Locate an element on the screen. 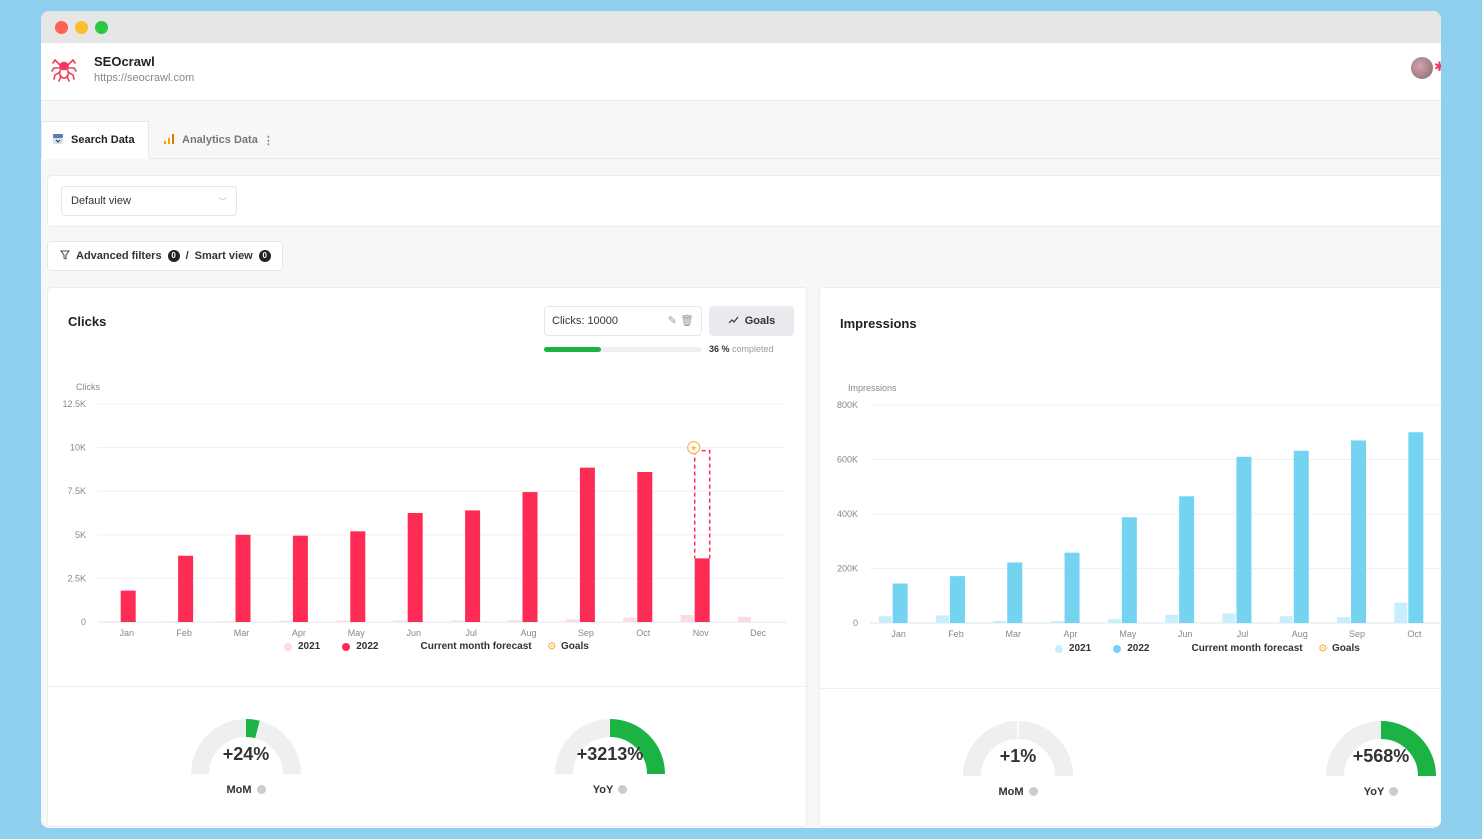  legend-label-goals: Goals is located at coordinates (575, 646).